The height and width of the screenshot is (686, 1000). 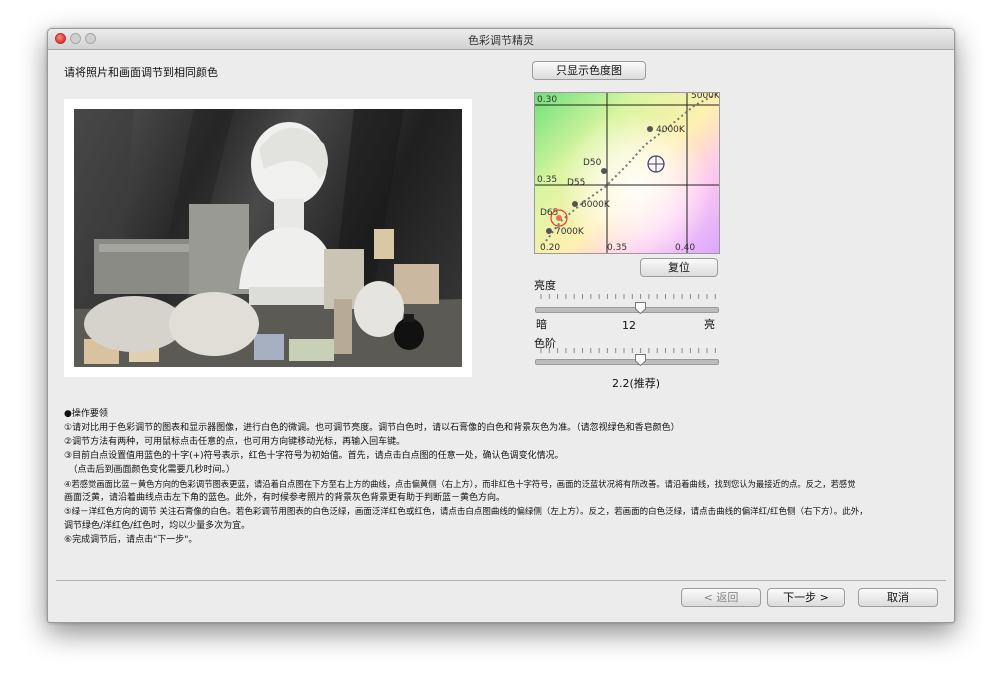 I want to click on gamma-slider-thumb-icon, so click(x=641, y=360).